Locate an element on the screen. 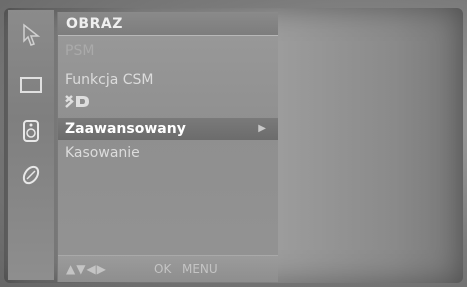 This screenshot has width=467, height=287. menu-item-advanced: Zaawansowany ▶ is located at coordinates (168, 129).